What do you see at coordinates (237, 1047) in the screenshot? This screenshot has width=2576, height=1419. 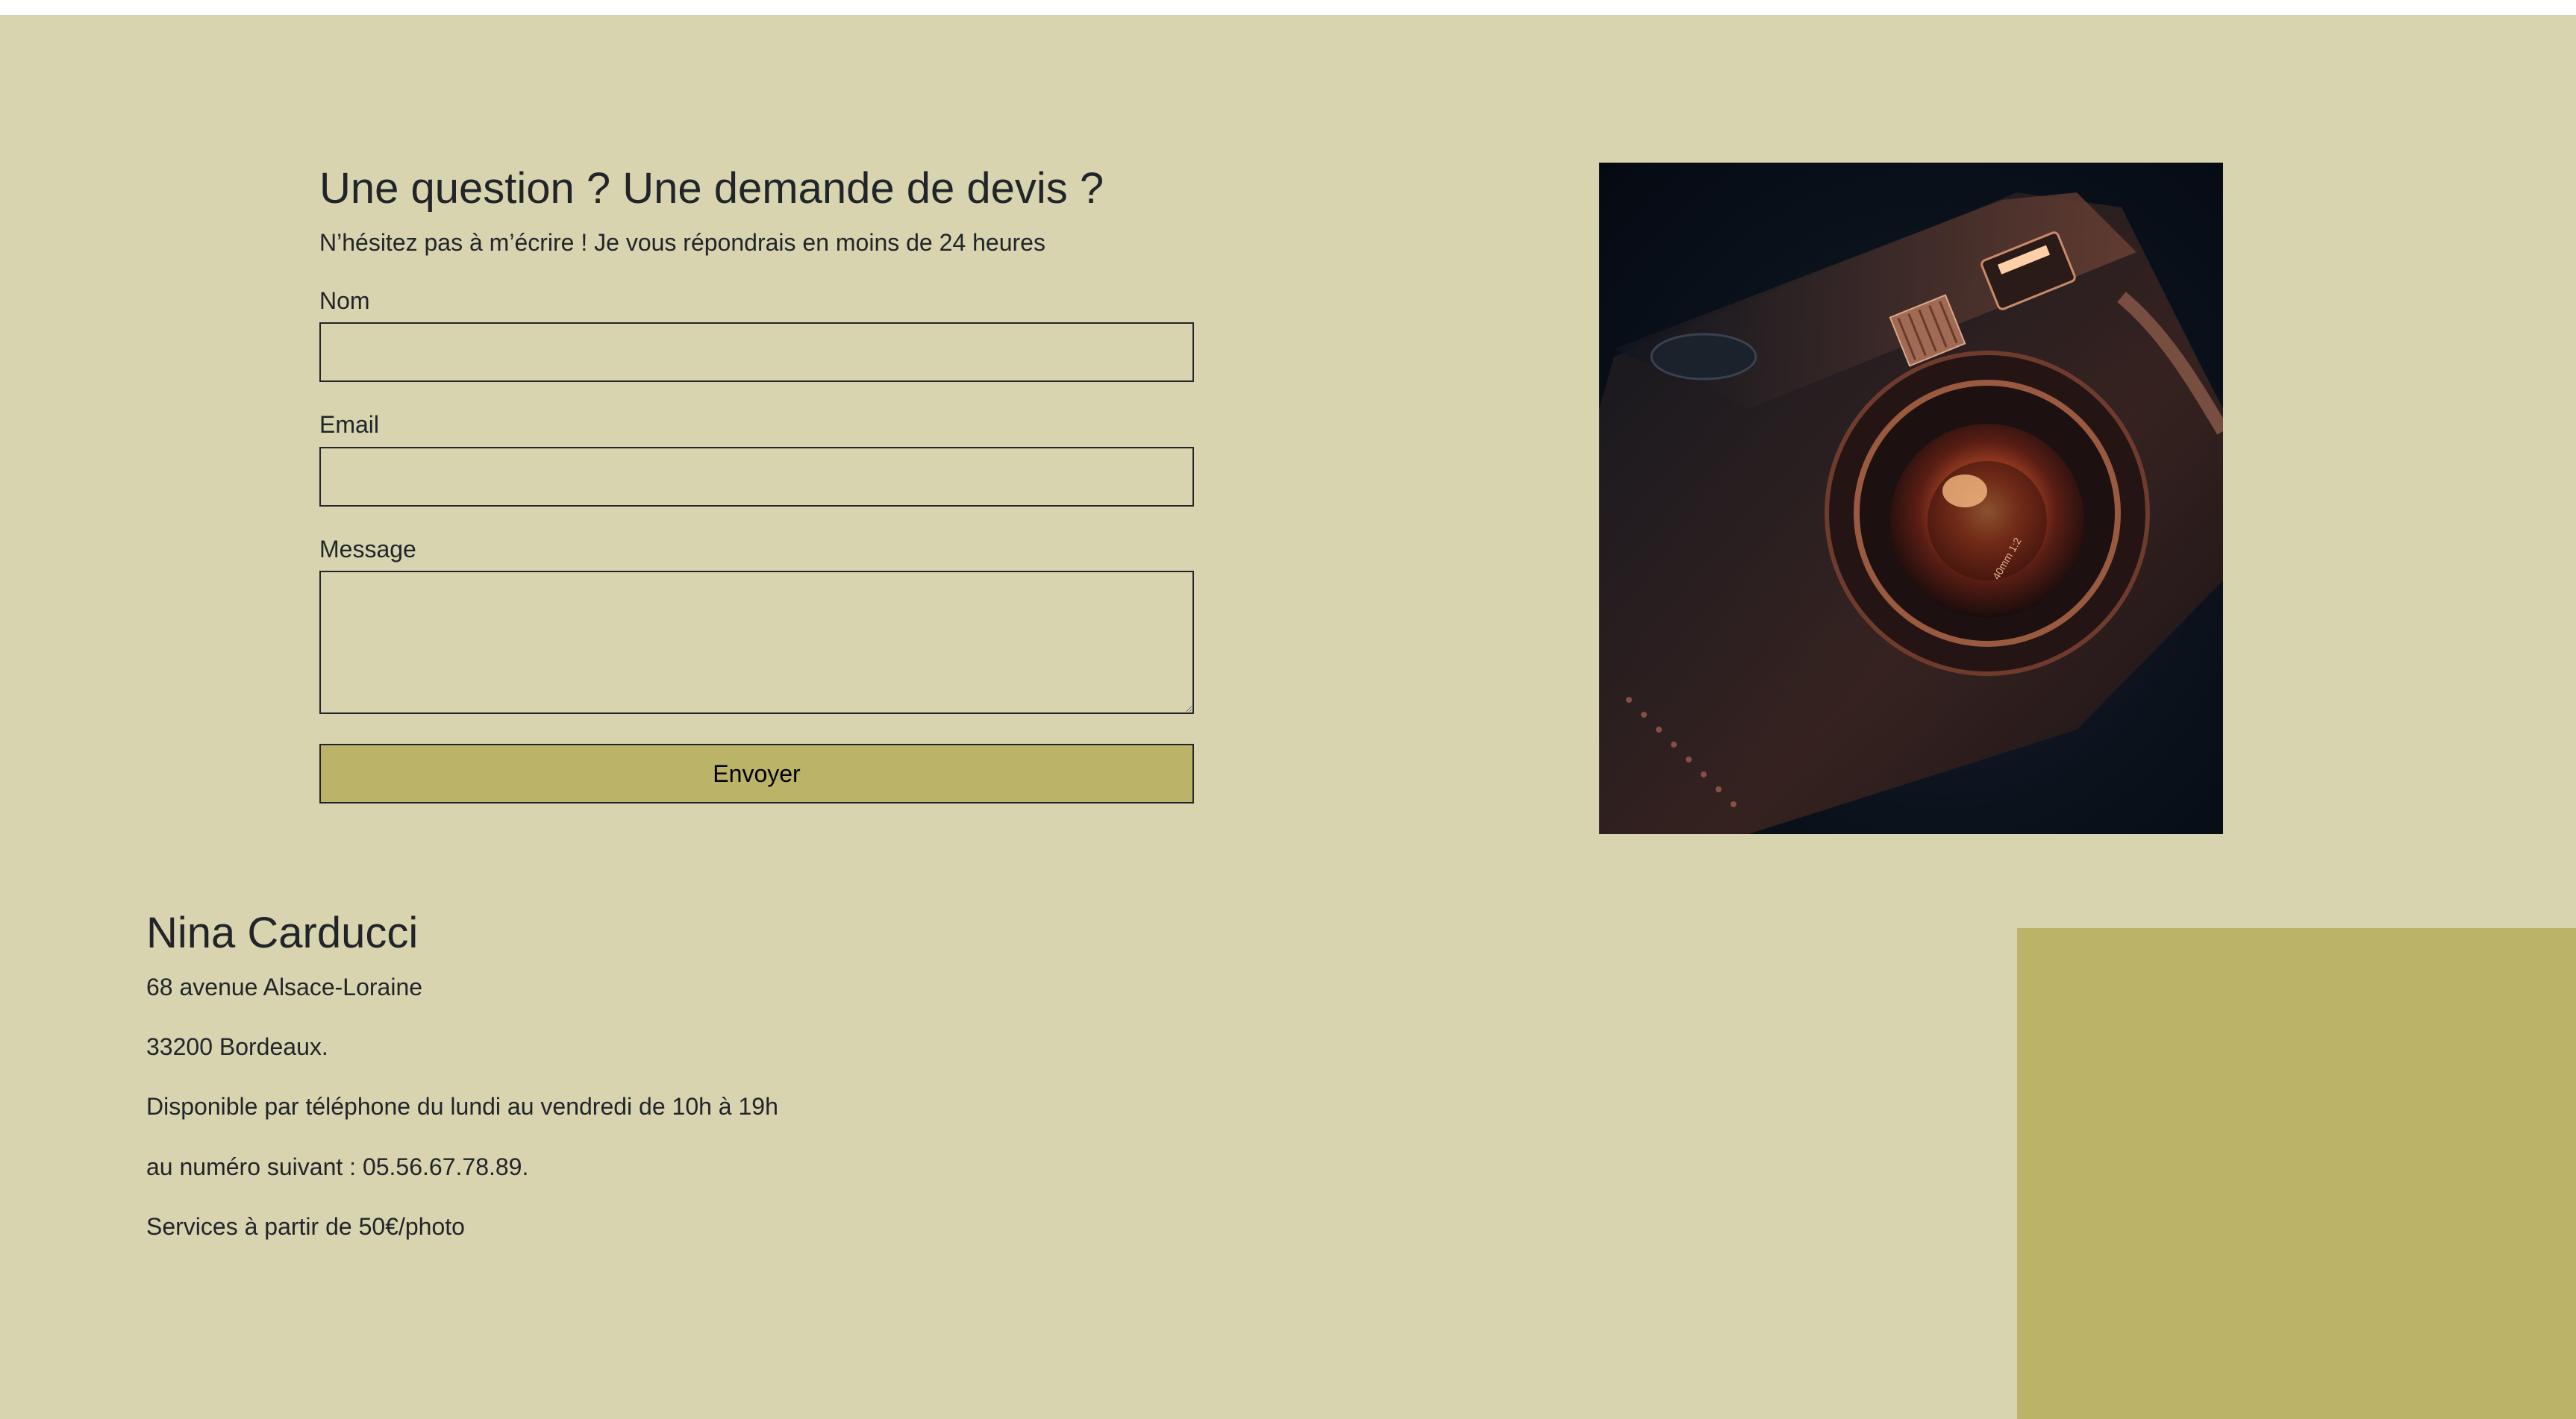 I see `city-line: 33200 Bordeaux.` at bounding box center [237, 1047].